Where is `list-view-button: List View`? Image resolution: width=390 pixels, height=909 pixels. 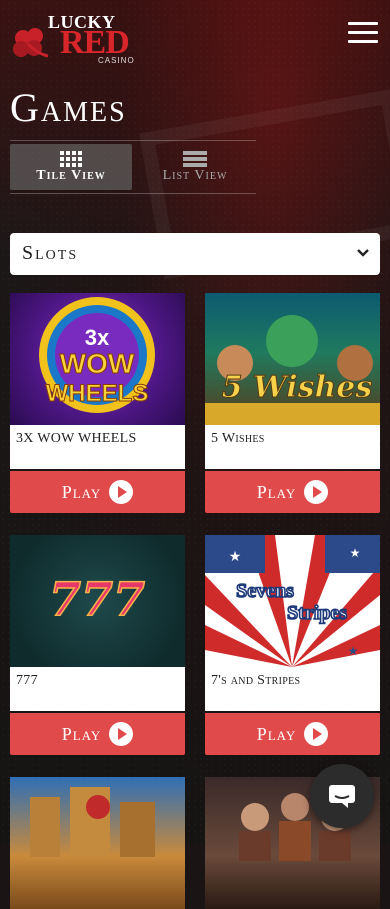
list-view-button: List View is located at coordinates (195, 167).